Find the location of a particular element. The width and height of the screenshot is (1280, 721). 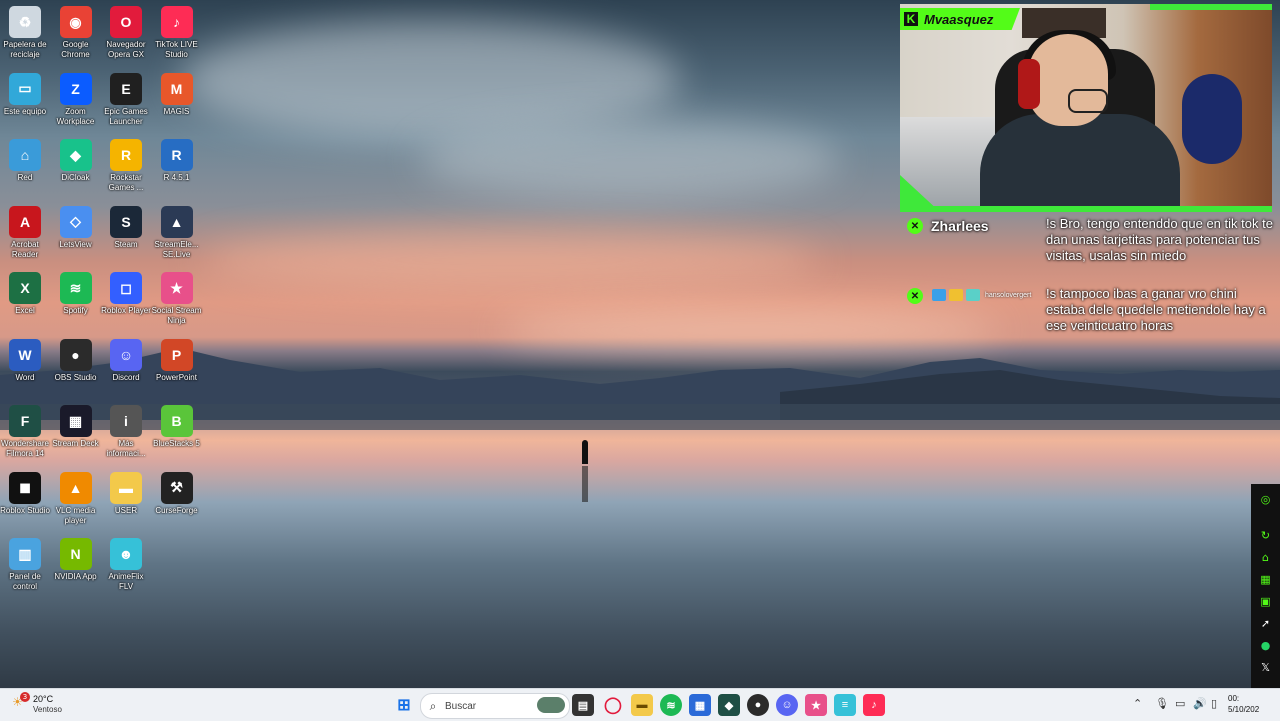

microphone-icon: 🎙 is located at coordinates (1162, 703).